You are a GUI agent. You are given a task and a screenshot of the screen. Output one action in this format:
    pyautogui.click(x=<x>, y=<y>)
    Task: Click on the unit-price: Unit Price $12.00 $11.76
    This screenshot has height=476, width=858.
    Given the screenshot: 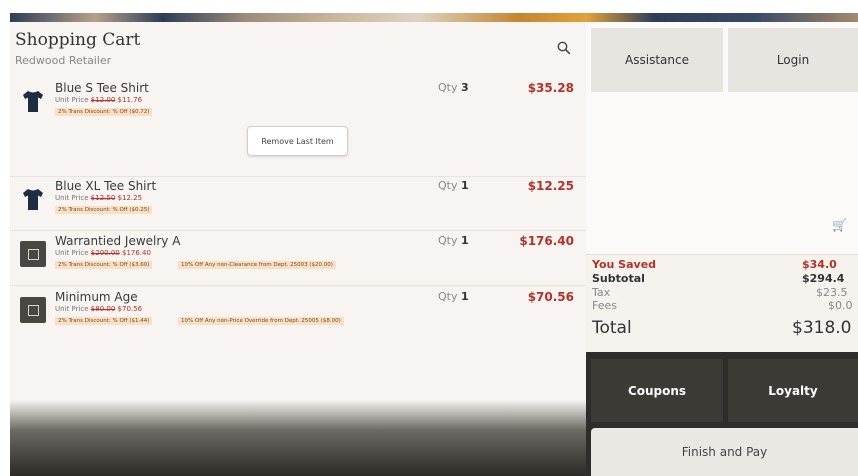 What is the action you would take?
    pyautogui.click(x=99, y=100)
    